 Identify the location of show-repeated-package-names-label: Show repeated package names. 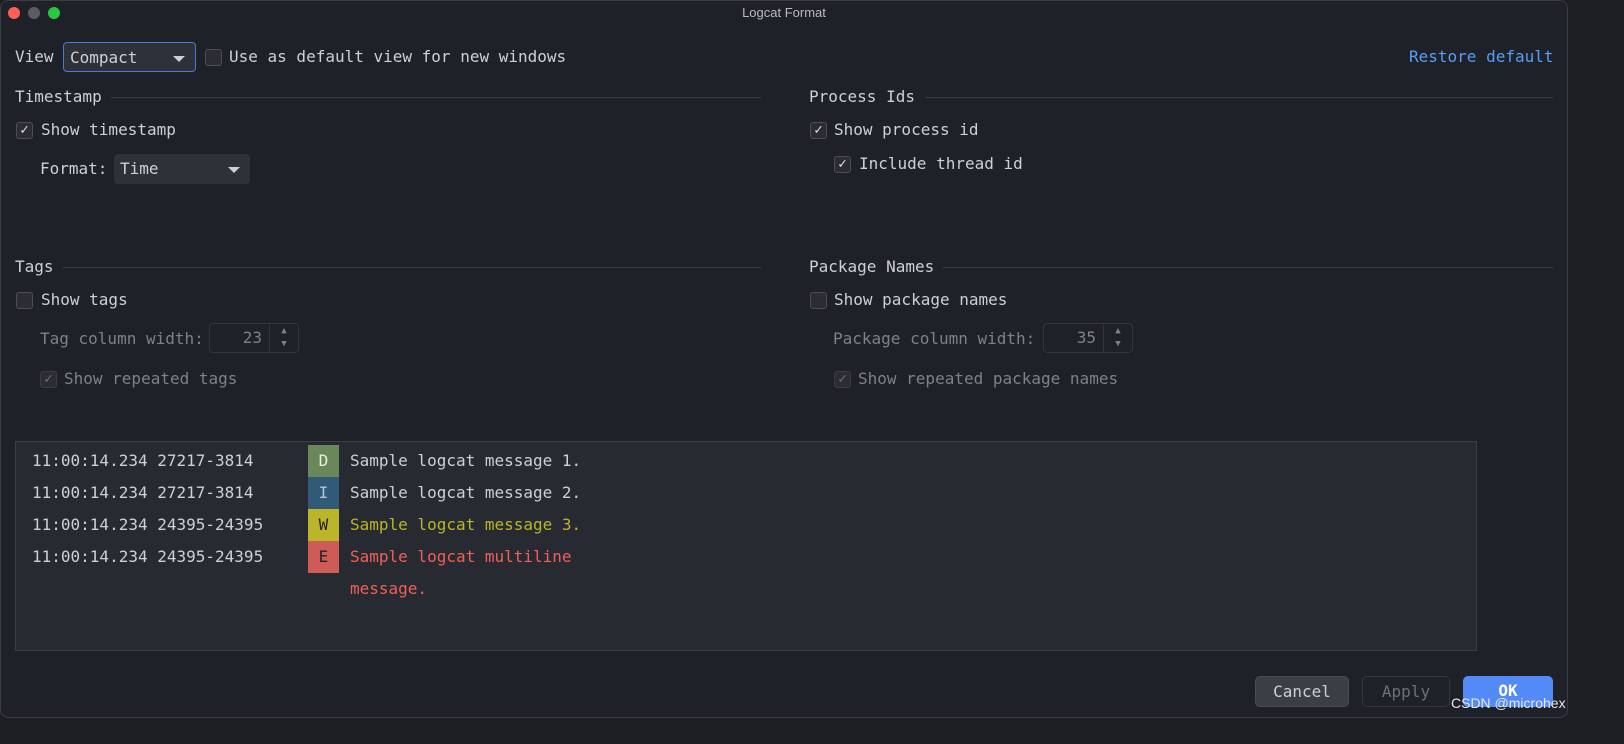
(988, 378).